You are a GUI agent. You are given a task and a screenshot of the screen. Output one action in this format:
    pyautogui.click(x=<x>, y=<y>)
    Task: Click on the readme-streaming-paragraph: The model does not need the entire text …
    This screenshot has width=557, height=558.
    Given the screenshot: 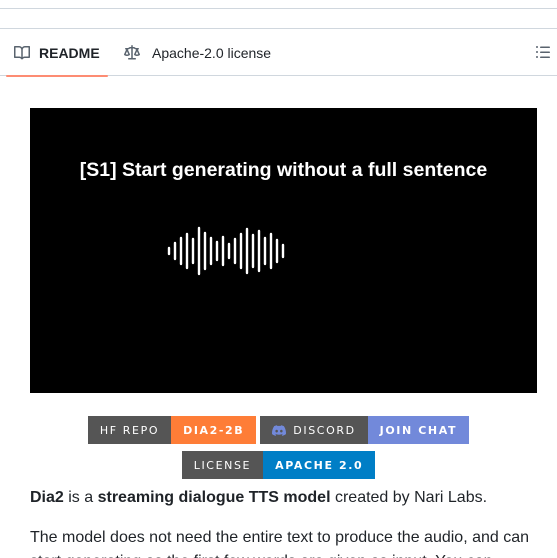 What is the action you would take?
    pyautogui.click(x=280, y=543)
    